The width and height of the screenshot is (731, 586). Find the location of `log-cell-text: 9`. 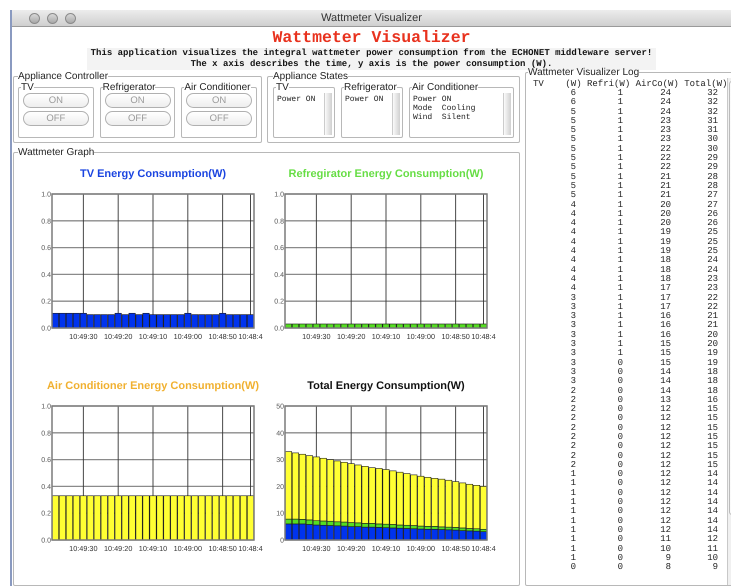

log-cell-text: 9 is located at coordinates (715, 567).